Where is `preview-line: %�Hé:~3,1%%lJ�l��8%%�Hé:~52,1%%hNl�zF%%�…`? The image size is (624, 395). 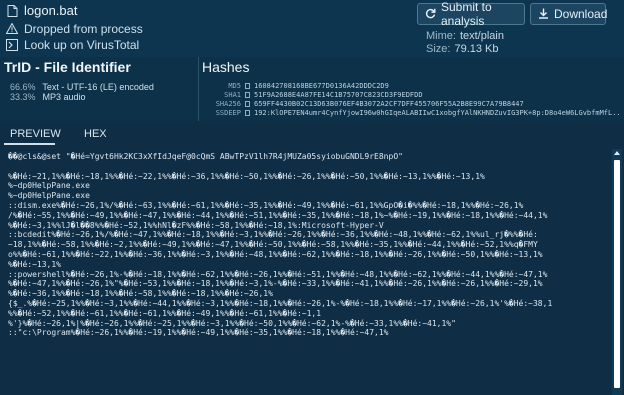
preview-line: %�Hé:~3,1%%lJ�l��8%%�Hé:~52,1%%hNl�zF%%�… is located at coordinates (196, 225).